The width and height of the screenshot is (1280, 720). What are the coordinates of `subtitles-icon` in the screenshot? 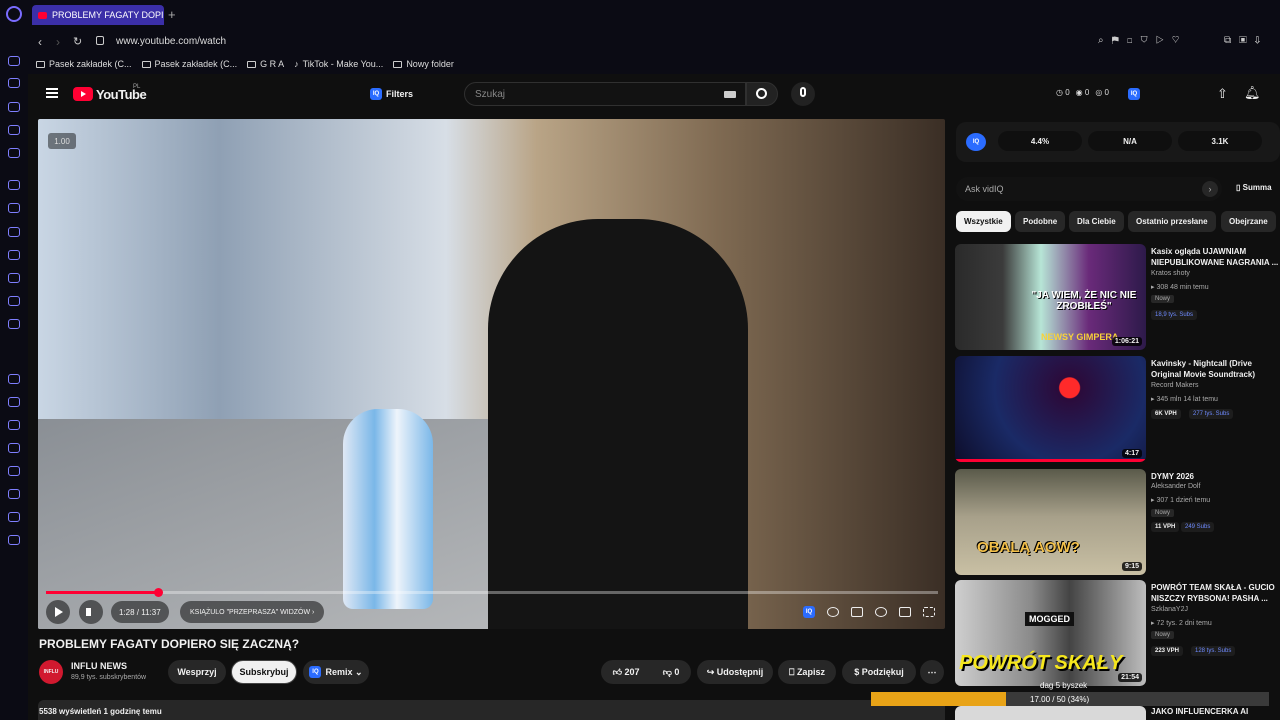 It's located at (857, 612).